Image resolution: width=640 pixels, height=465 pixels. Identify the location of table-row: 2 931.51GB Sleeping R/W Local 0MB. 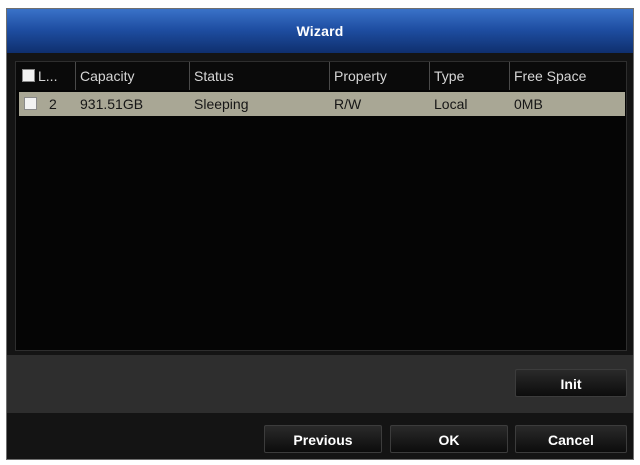
(322, 104).